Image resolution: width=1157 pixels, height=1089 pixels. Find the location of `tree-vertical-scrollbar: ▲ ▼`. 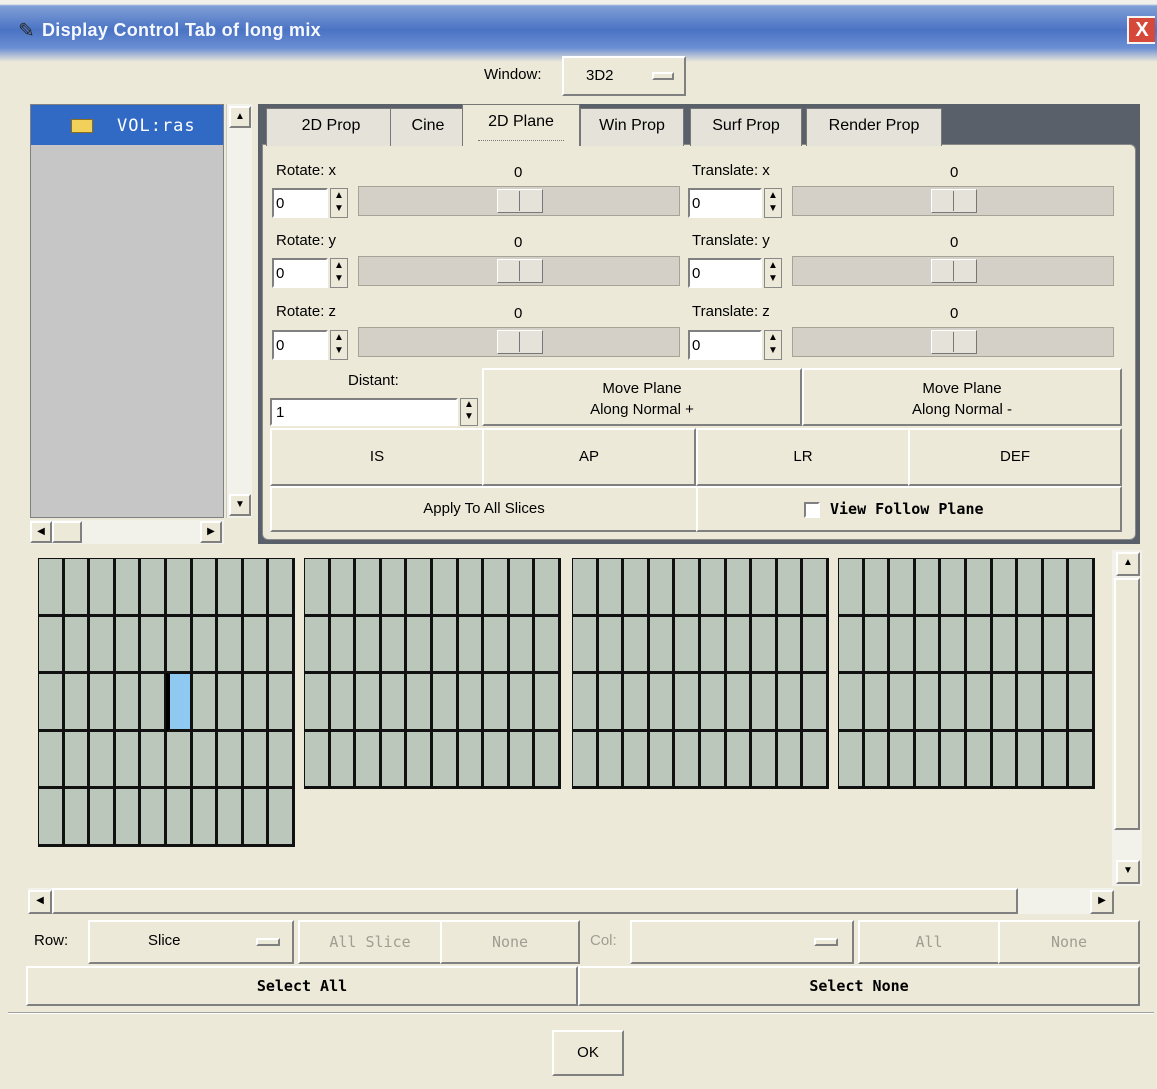

tree-vertical-scrollbar: ▲ ▼ is located at coordinates (239, 311).